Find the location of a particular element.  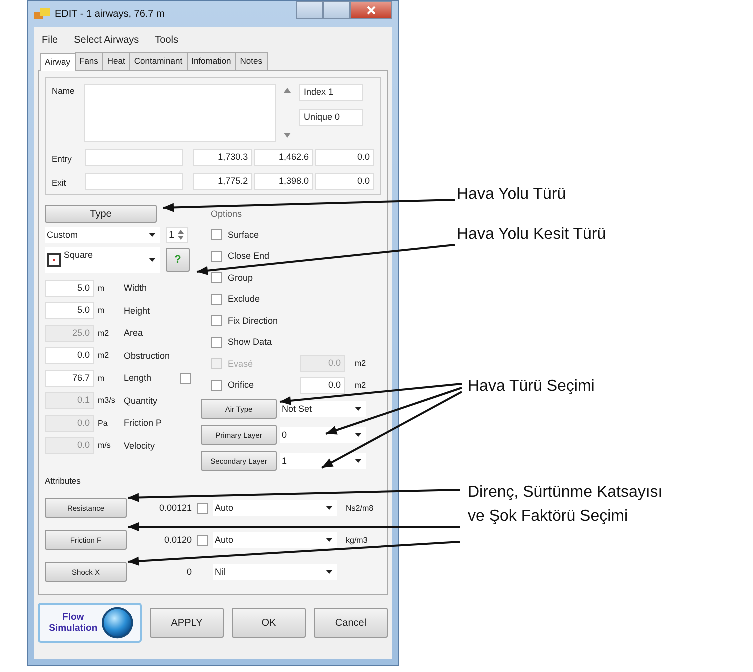

close-icon is located at coordinates (371, 10).